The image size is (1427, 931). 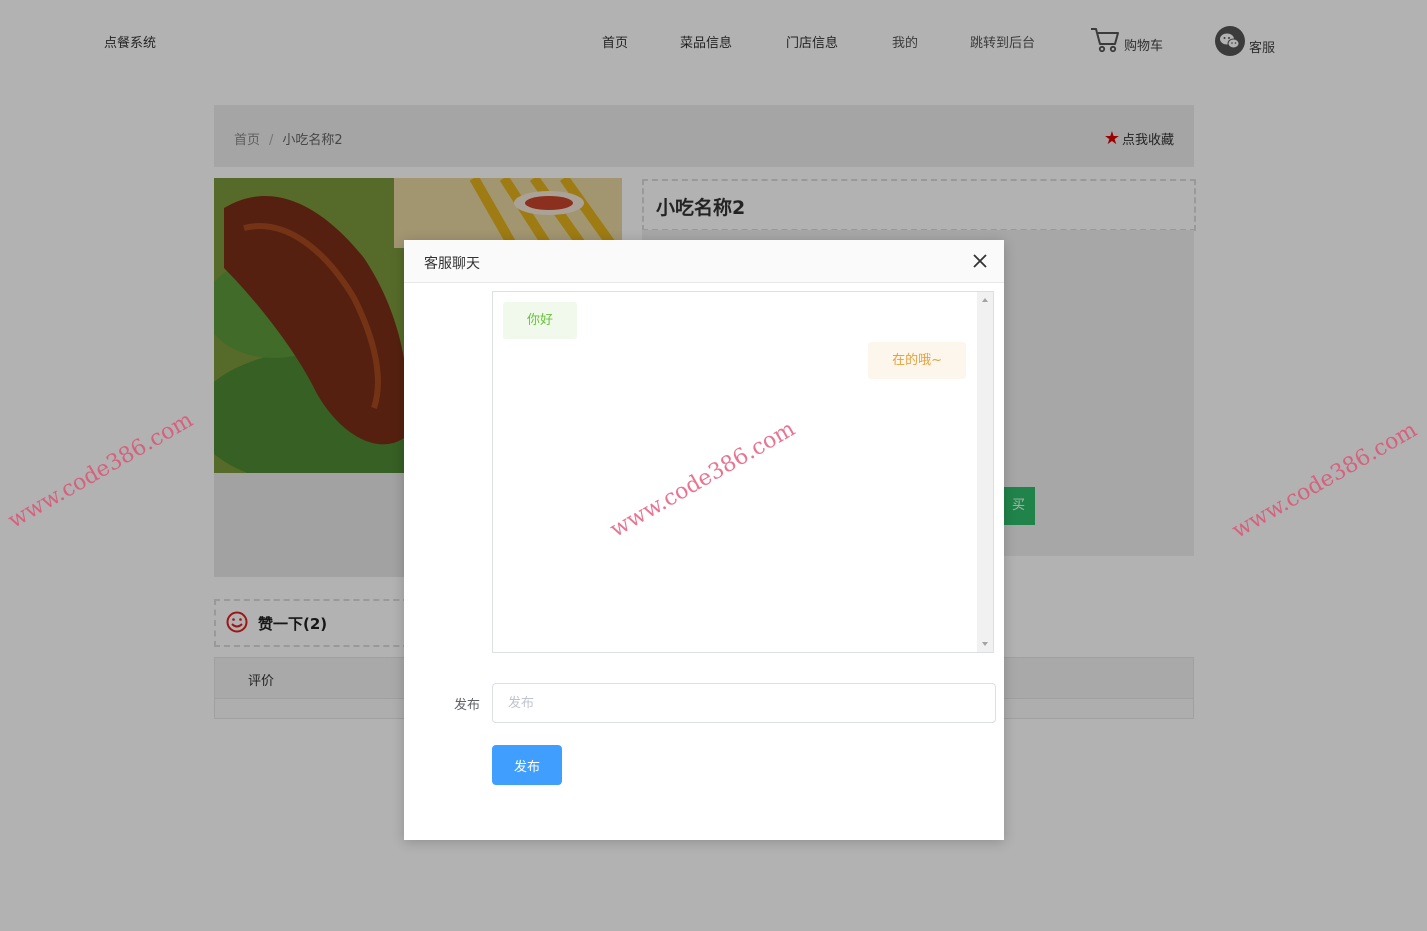 What do you see at coordinates (540, 320) in the screenshot?
I see `chat-message-left: 你好` at bounding box center [540, 320].